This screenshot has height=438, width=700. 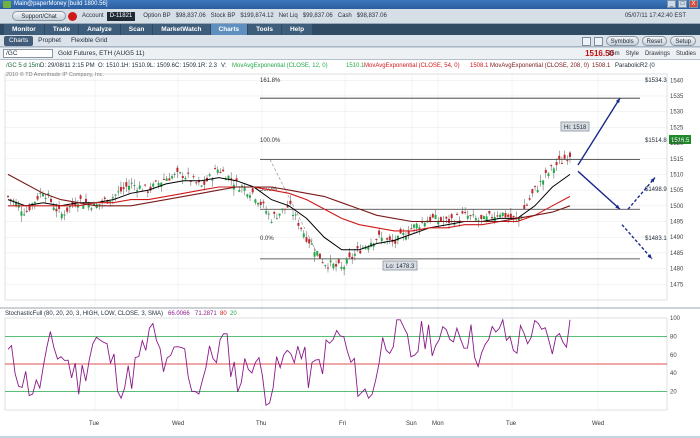 What do you see at coordinates (270, 81) in the screenshot?
I see `fib-161-label: 161.8%` at bounding box center [270, 81].